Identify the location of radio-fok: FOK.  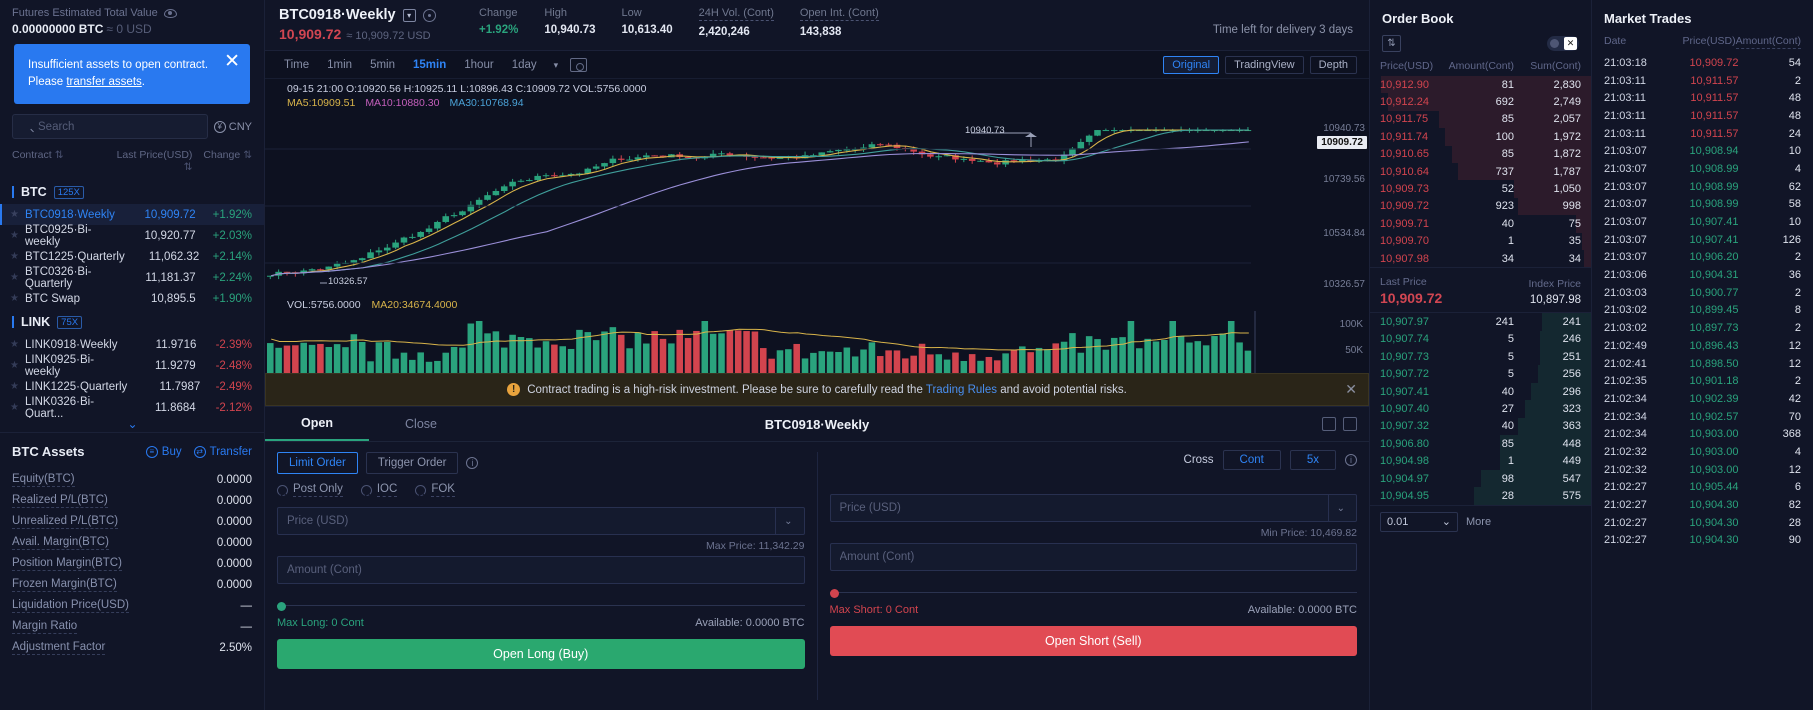
(435, 490).